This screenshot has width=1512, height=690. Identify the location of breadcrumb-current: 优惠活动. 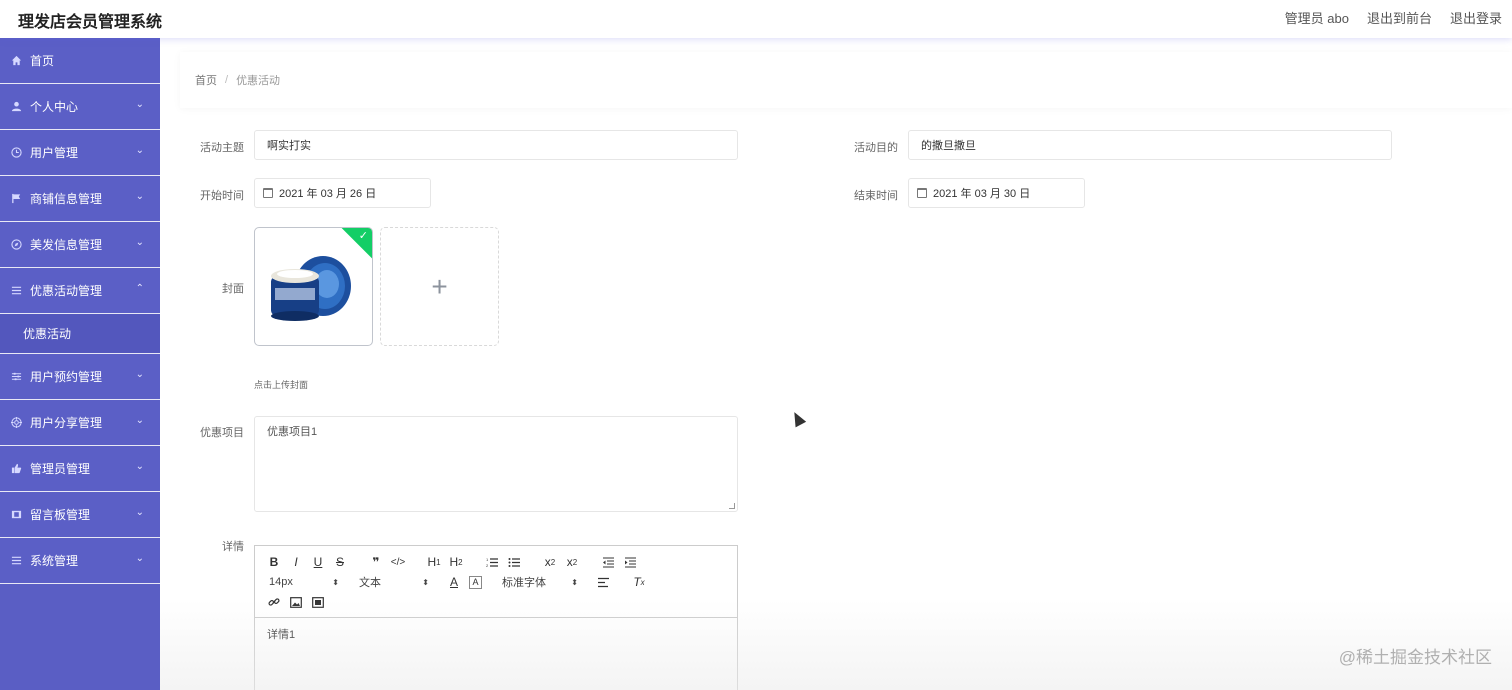
(258, 81).